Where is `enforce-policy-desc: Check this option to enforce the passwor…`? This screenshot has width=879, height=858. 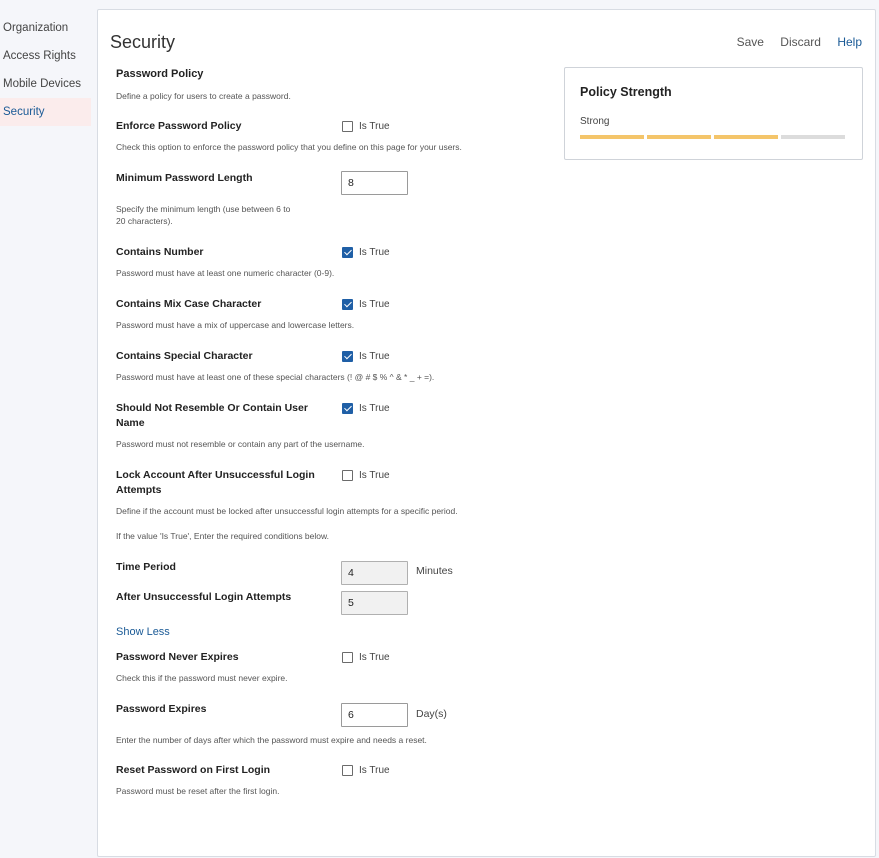 enforce-policy-desc: Check this option to enforce the passwor… is located at coordinates (289, 147).